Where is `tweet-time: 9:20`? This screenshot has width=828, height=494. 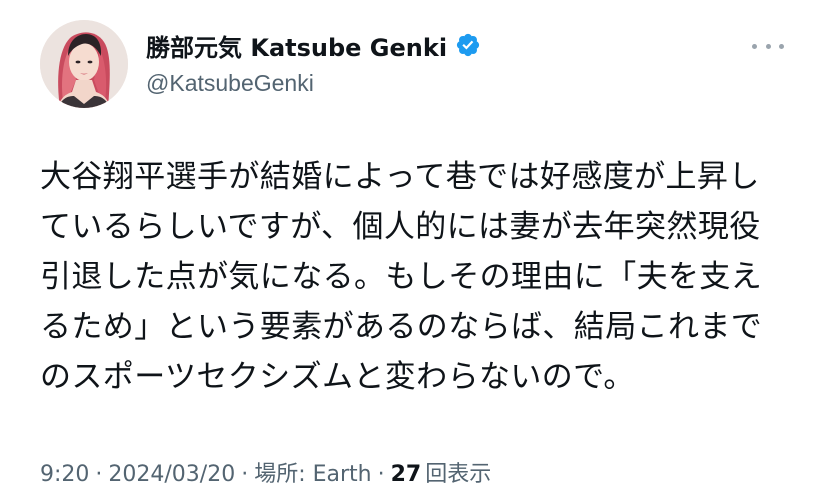
tweet-time: 9:20 is located at coordinates (64, 474).